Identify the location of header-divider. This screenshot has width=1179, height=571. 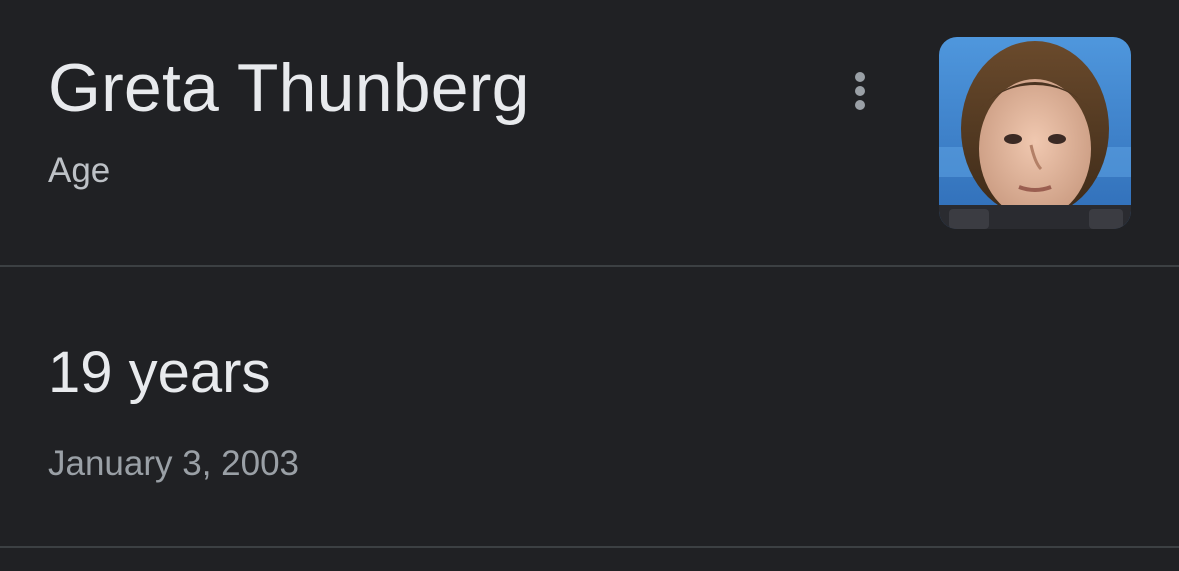
(589, 266).